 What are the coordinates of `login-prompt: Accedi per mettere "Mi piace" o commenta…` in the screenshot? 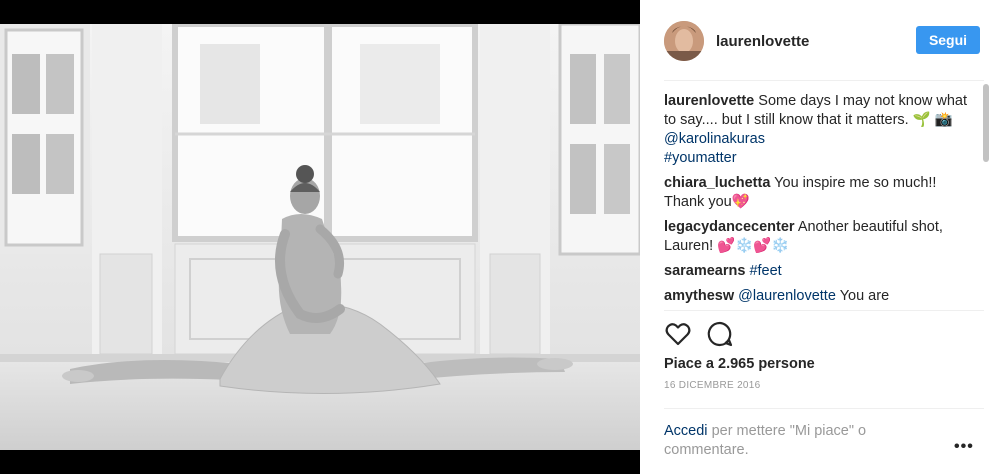 It's located at (784, 441).